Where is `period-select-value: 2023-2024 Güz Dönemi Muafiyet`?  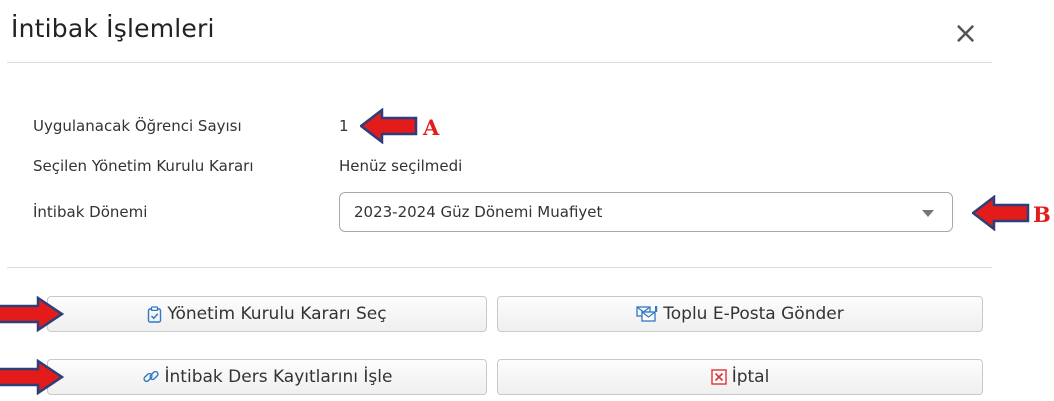
period-select-value: 2023-2024 Güz Dönemi Muafiyet is located at coordinates (478, 212).